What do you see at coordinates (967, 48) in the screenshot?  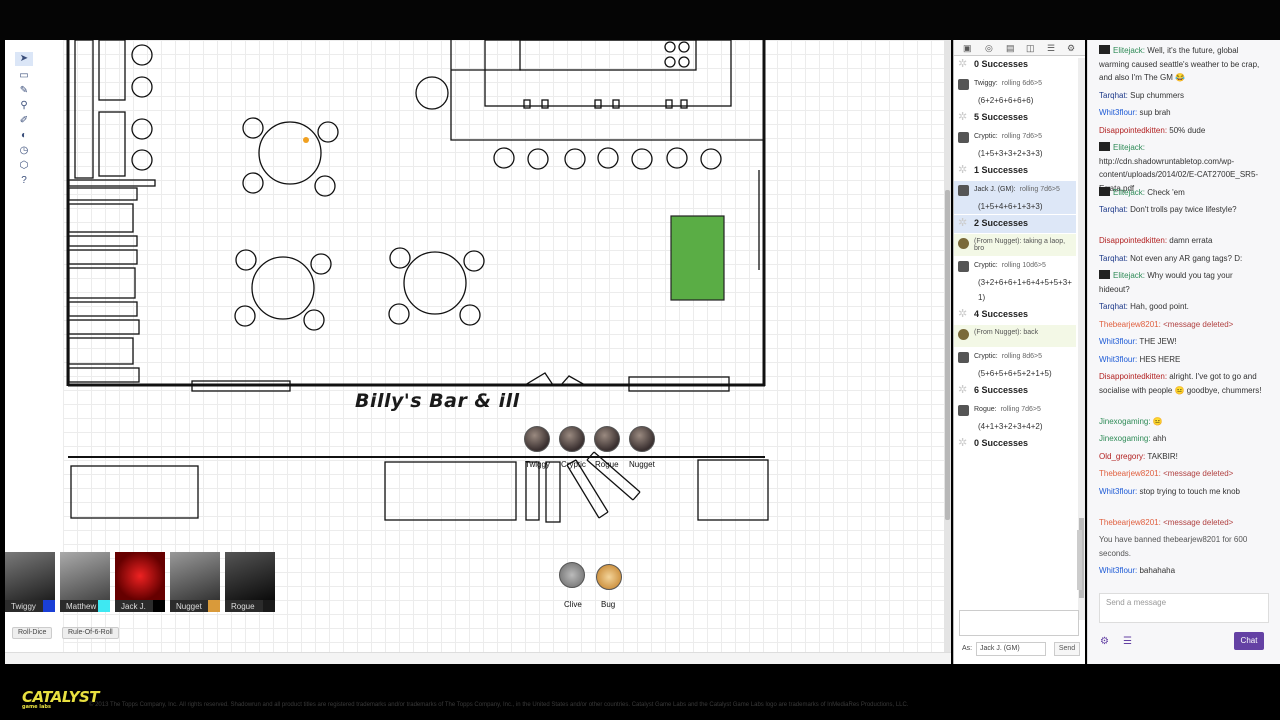 I see `chat-tab-icon: ▣` at bounding box center [967, 48].